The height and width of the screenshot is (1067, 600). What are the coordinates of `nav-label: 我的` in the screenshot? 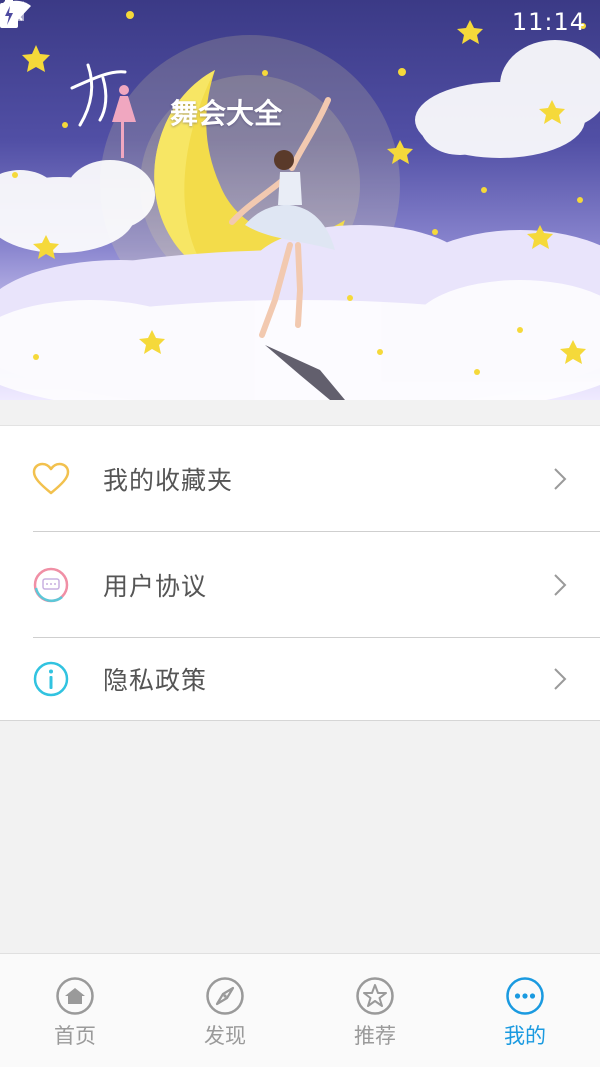 It's located at (525, 1036).